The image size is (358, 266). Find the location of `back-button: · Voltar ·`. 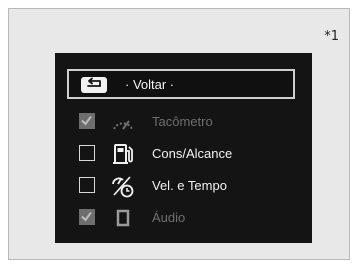

back-button: · Voltar · is located at coordinates (181, 84).